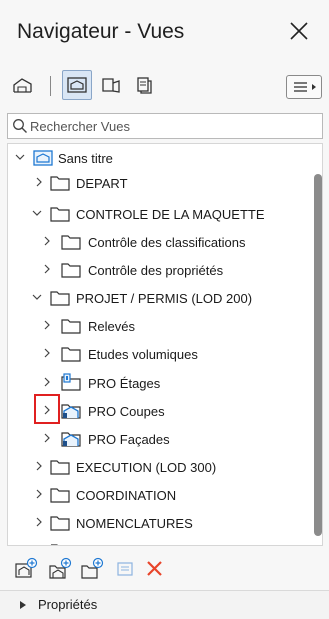  I want to click on tree-item-coordination: COORDINATION, so click(158, 495).